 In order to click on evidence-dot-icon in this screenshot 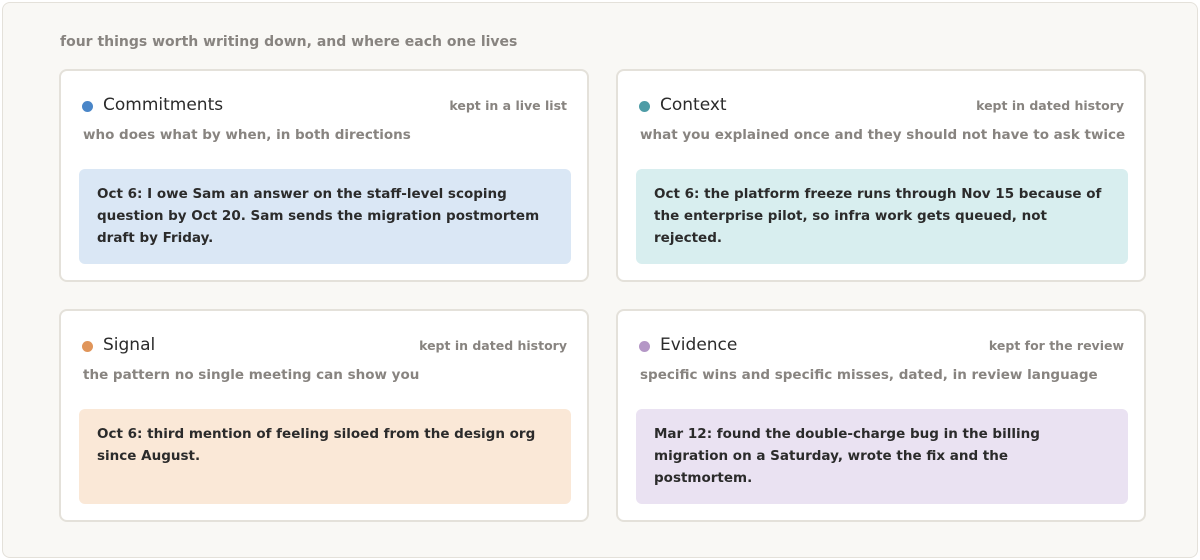, I will do `click(644, 346)`.